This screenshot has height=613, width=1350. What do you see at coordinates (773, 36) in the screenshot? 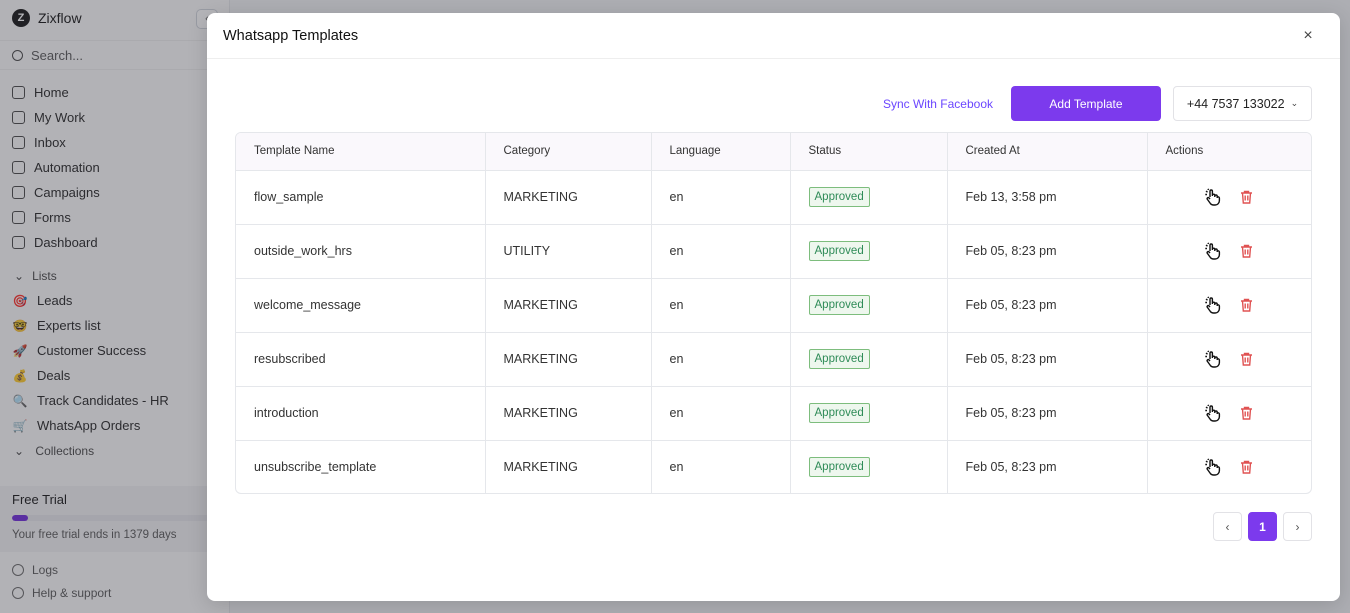
I see `modal-header: Whatsapp Templates` at bounding box center [773, 36].